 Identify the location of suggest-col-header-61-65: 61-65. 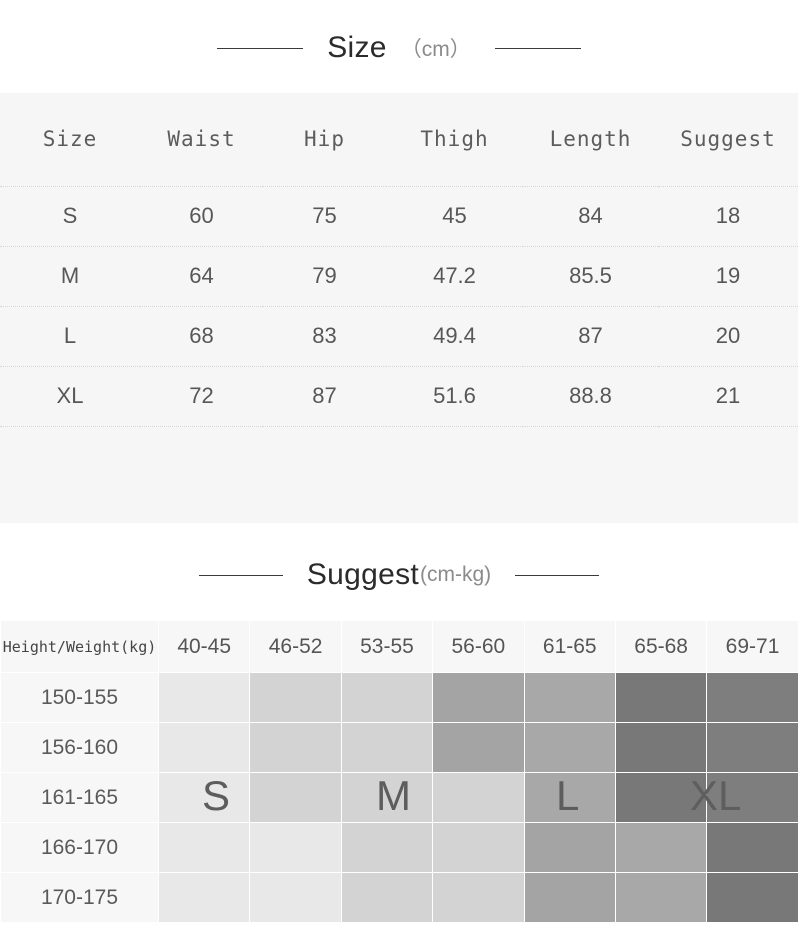
(569, 646).